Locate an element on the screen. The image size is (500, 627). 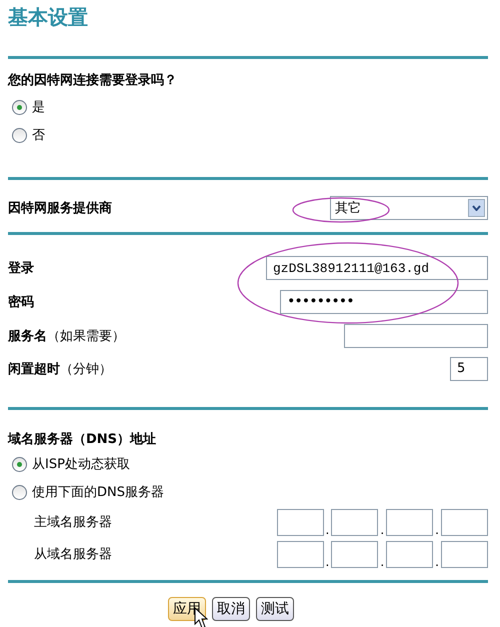
radio-label: 是 is located at coordinates (38, 107).